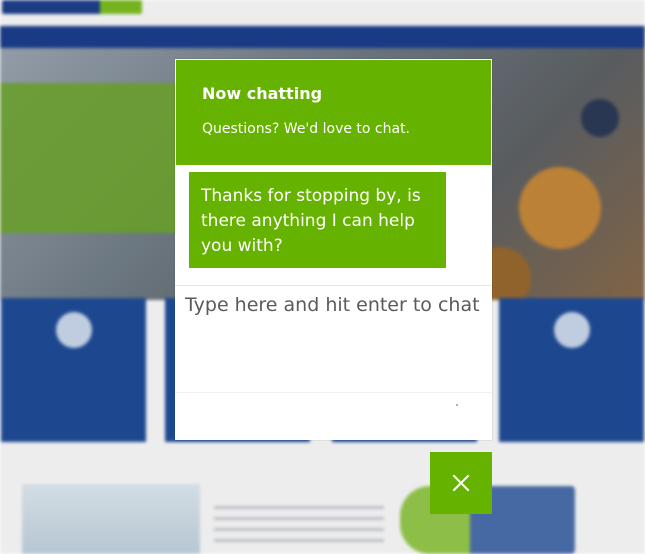 The image size is (645, 554). Describe the element at coordinates (306, 129) in the screenshot. I see `chat-subtitle: Questions? We'd love to chat.` at that location.